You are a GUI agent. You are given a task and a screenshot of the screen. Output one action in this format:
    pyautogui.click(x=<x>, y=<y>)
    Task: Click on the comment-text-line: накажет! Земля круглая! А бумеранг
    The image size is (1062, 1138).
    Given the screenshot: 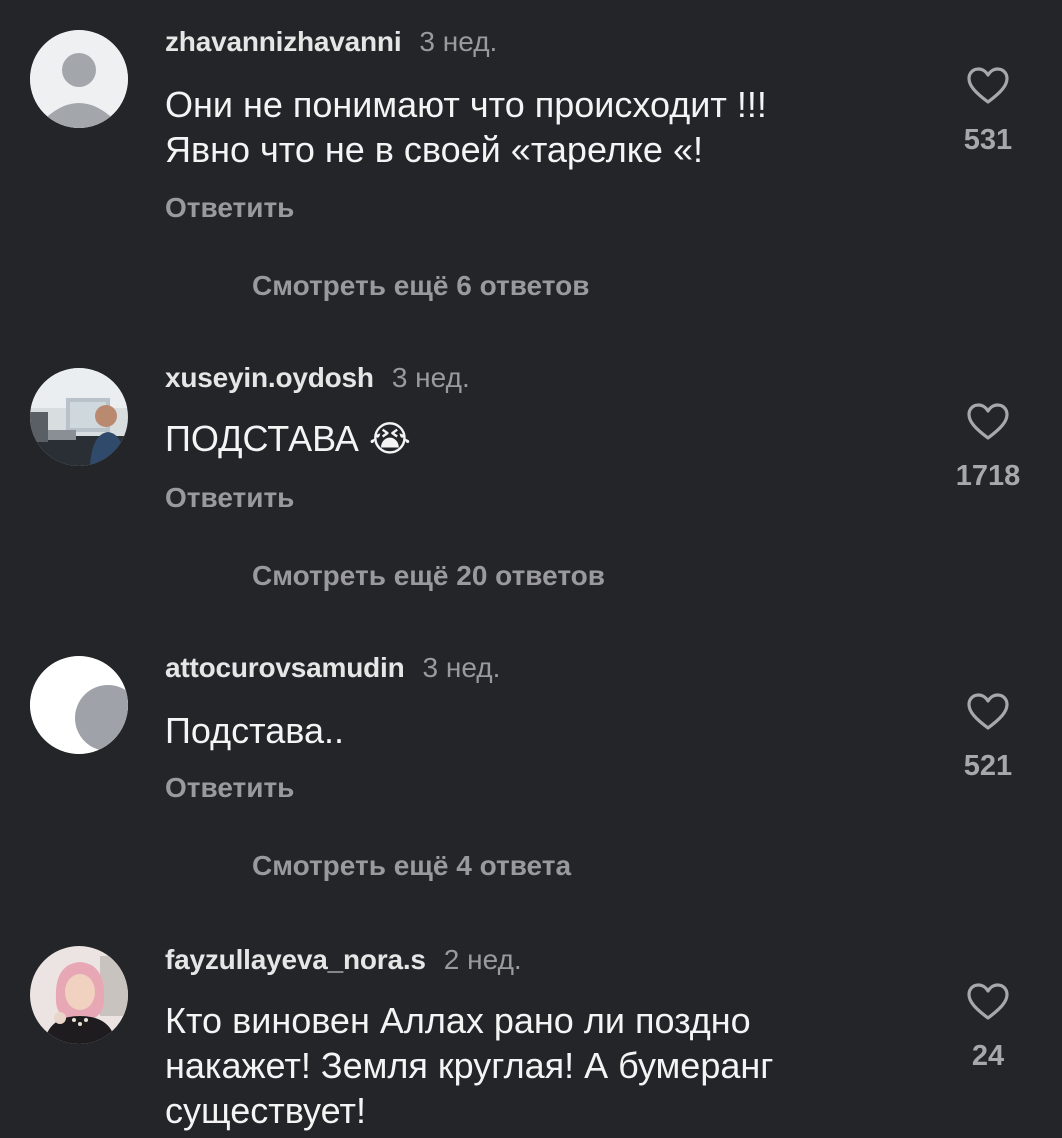 What is the action you would take?
    pyautogui.click(x=469, y=1065)
    